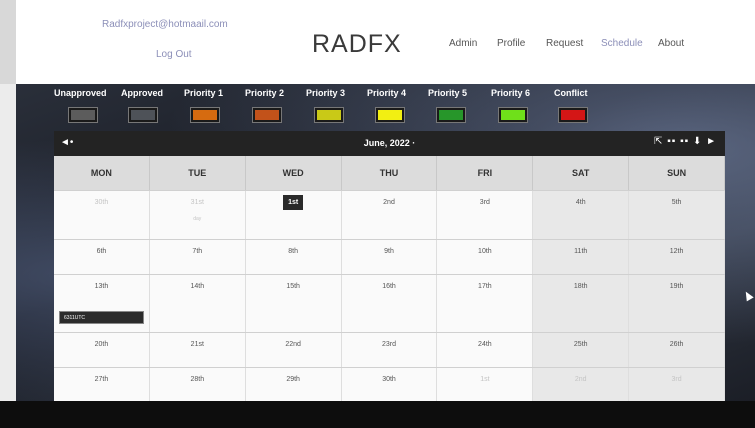 This screenshot has height=428, width=755. What do you see at coordinates (101, 251) in the screenshot?
I see `day-number: 6th` at bounding box center [101, 251].